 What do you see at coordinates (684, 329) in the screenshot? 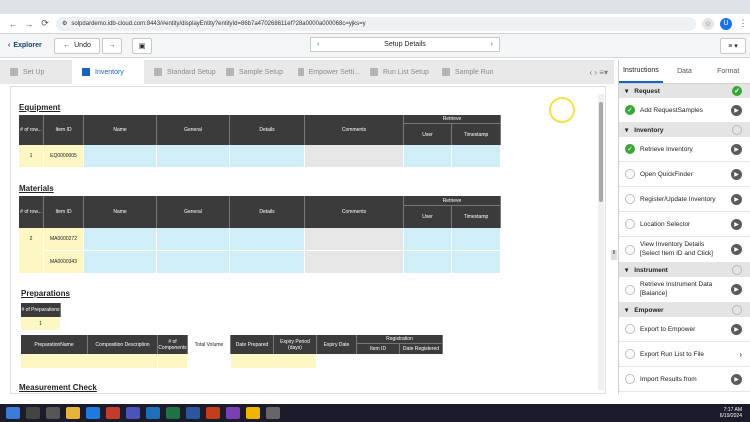
I see `step-export-to-empower: Export to Empower ▶` at bounding box center [684, 329].